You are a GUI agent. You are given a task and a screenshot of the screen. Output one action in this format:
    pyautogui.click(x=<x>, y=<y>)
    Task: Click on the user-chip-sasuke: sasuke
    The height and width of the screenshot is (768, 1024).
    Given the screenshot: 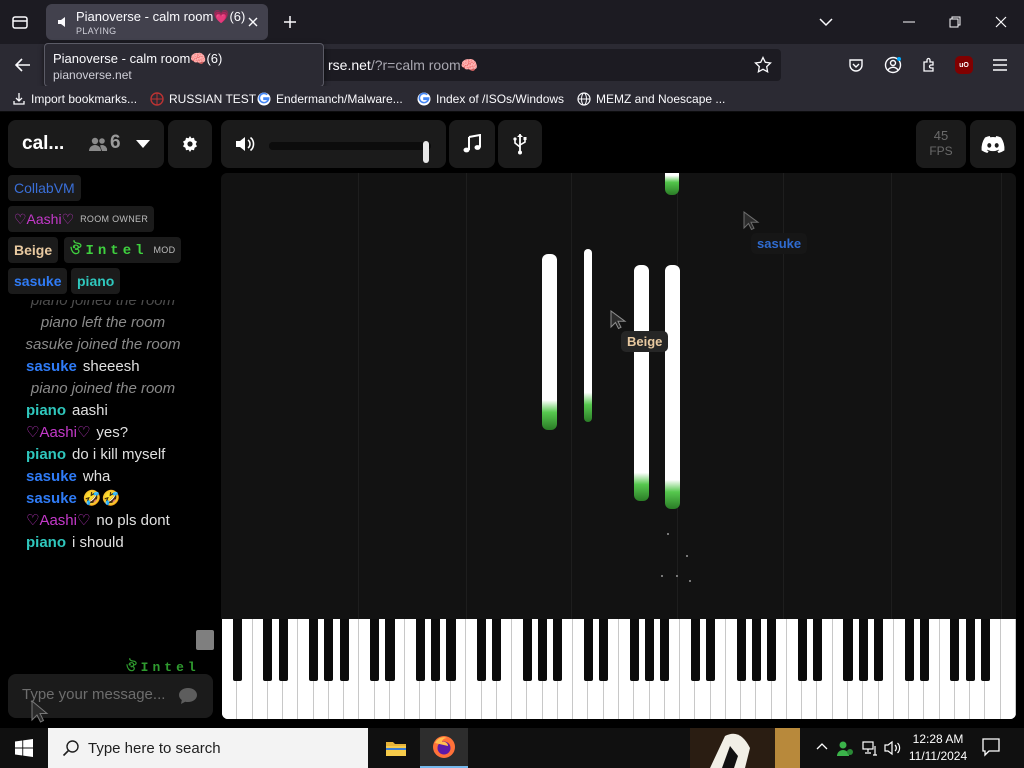 What is the action you would take?
    pyautogui.click(x=38, y=281)
    